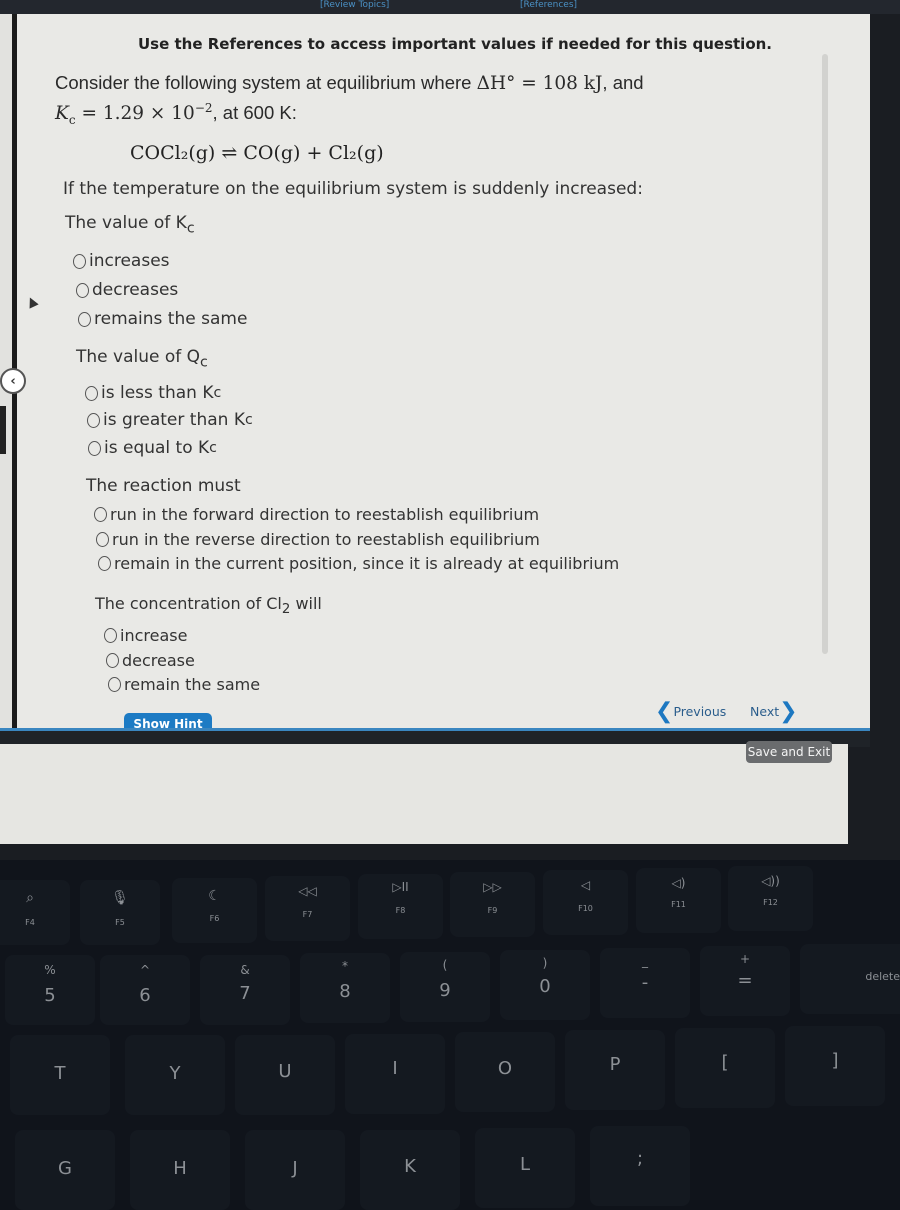 Image resolution: width=900 pixels, height=1210 pixels. What do you see at coordinates (345, 988) in the screenshot?
I see `key-8: * 8` at bounding box center [345, 988].